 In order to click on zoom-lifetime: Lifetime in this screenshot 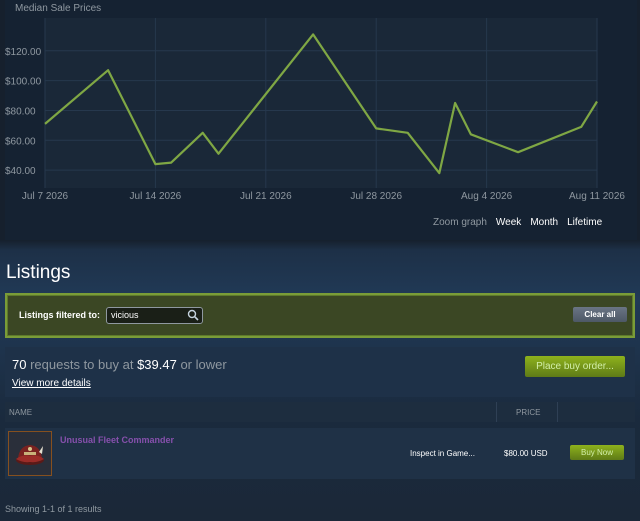, I will do `click(584, 222)`.